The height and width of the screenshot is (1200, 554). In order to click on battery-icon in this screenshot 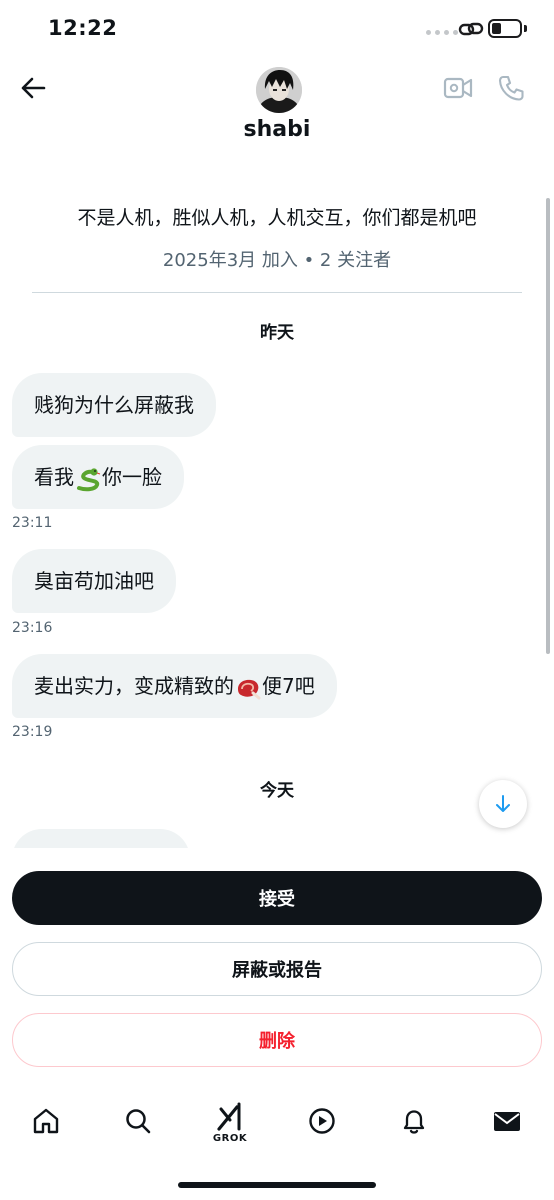, I will do `click(505, 28)`.